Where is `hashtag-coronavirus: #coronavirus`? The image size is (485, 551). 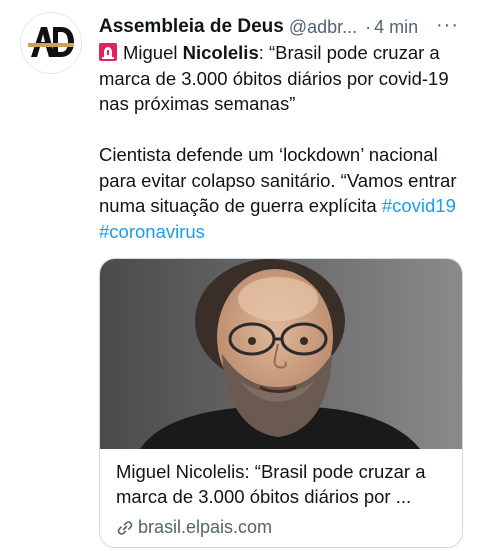 hashtag-coronavirus: #coronavirus is located at coordinates (152, 231).